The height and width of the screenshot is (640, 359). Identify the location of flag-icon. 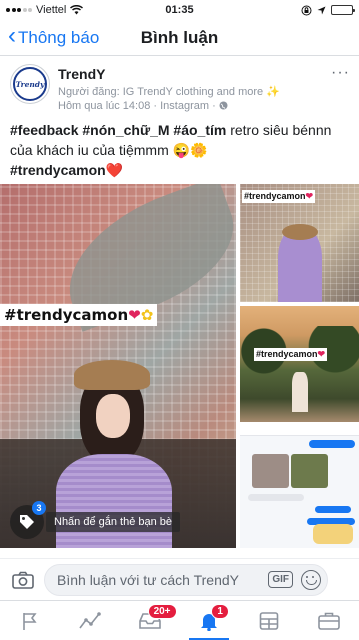
(30, 621).